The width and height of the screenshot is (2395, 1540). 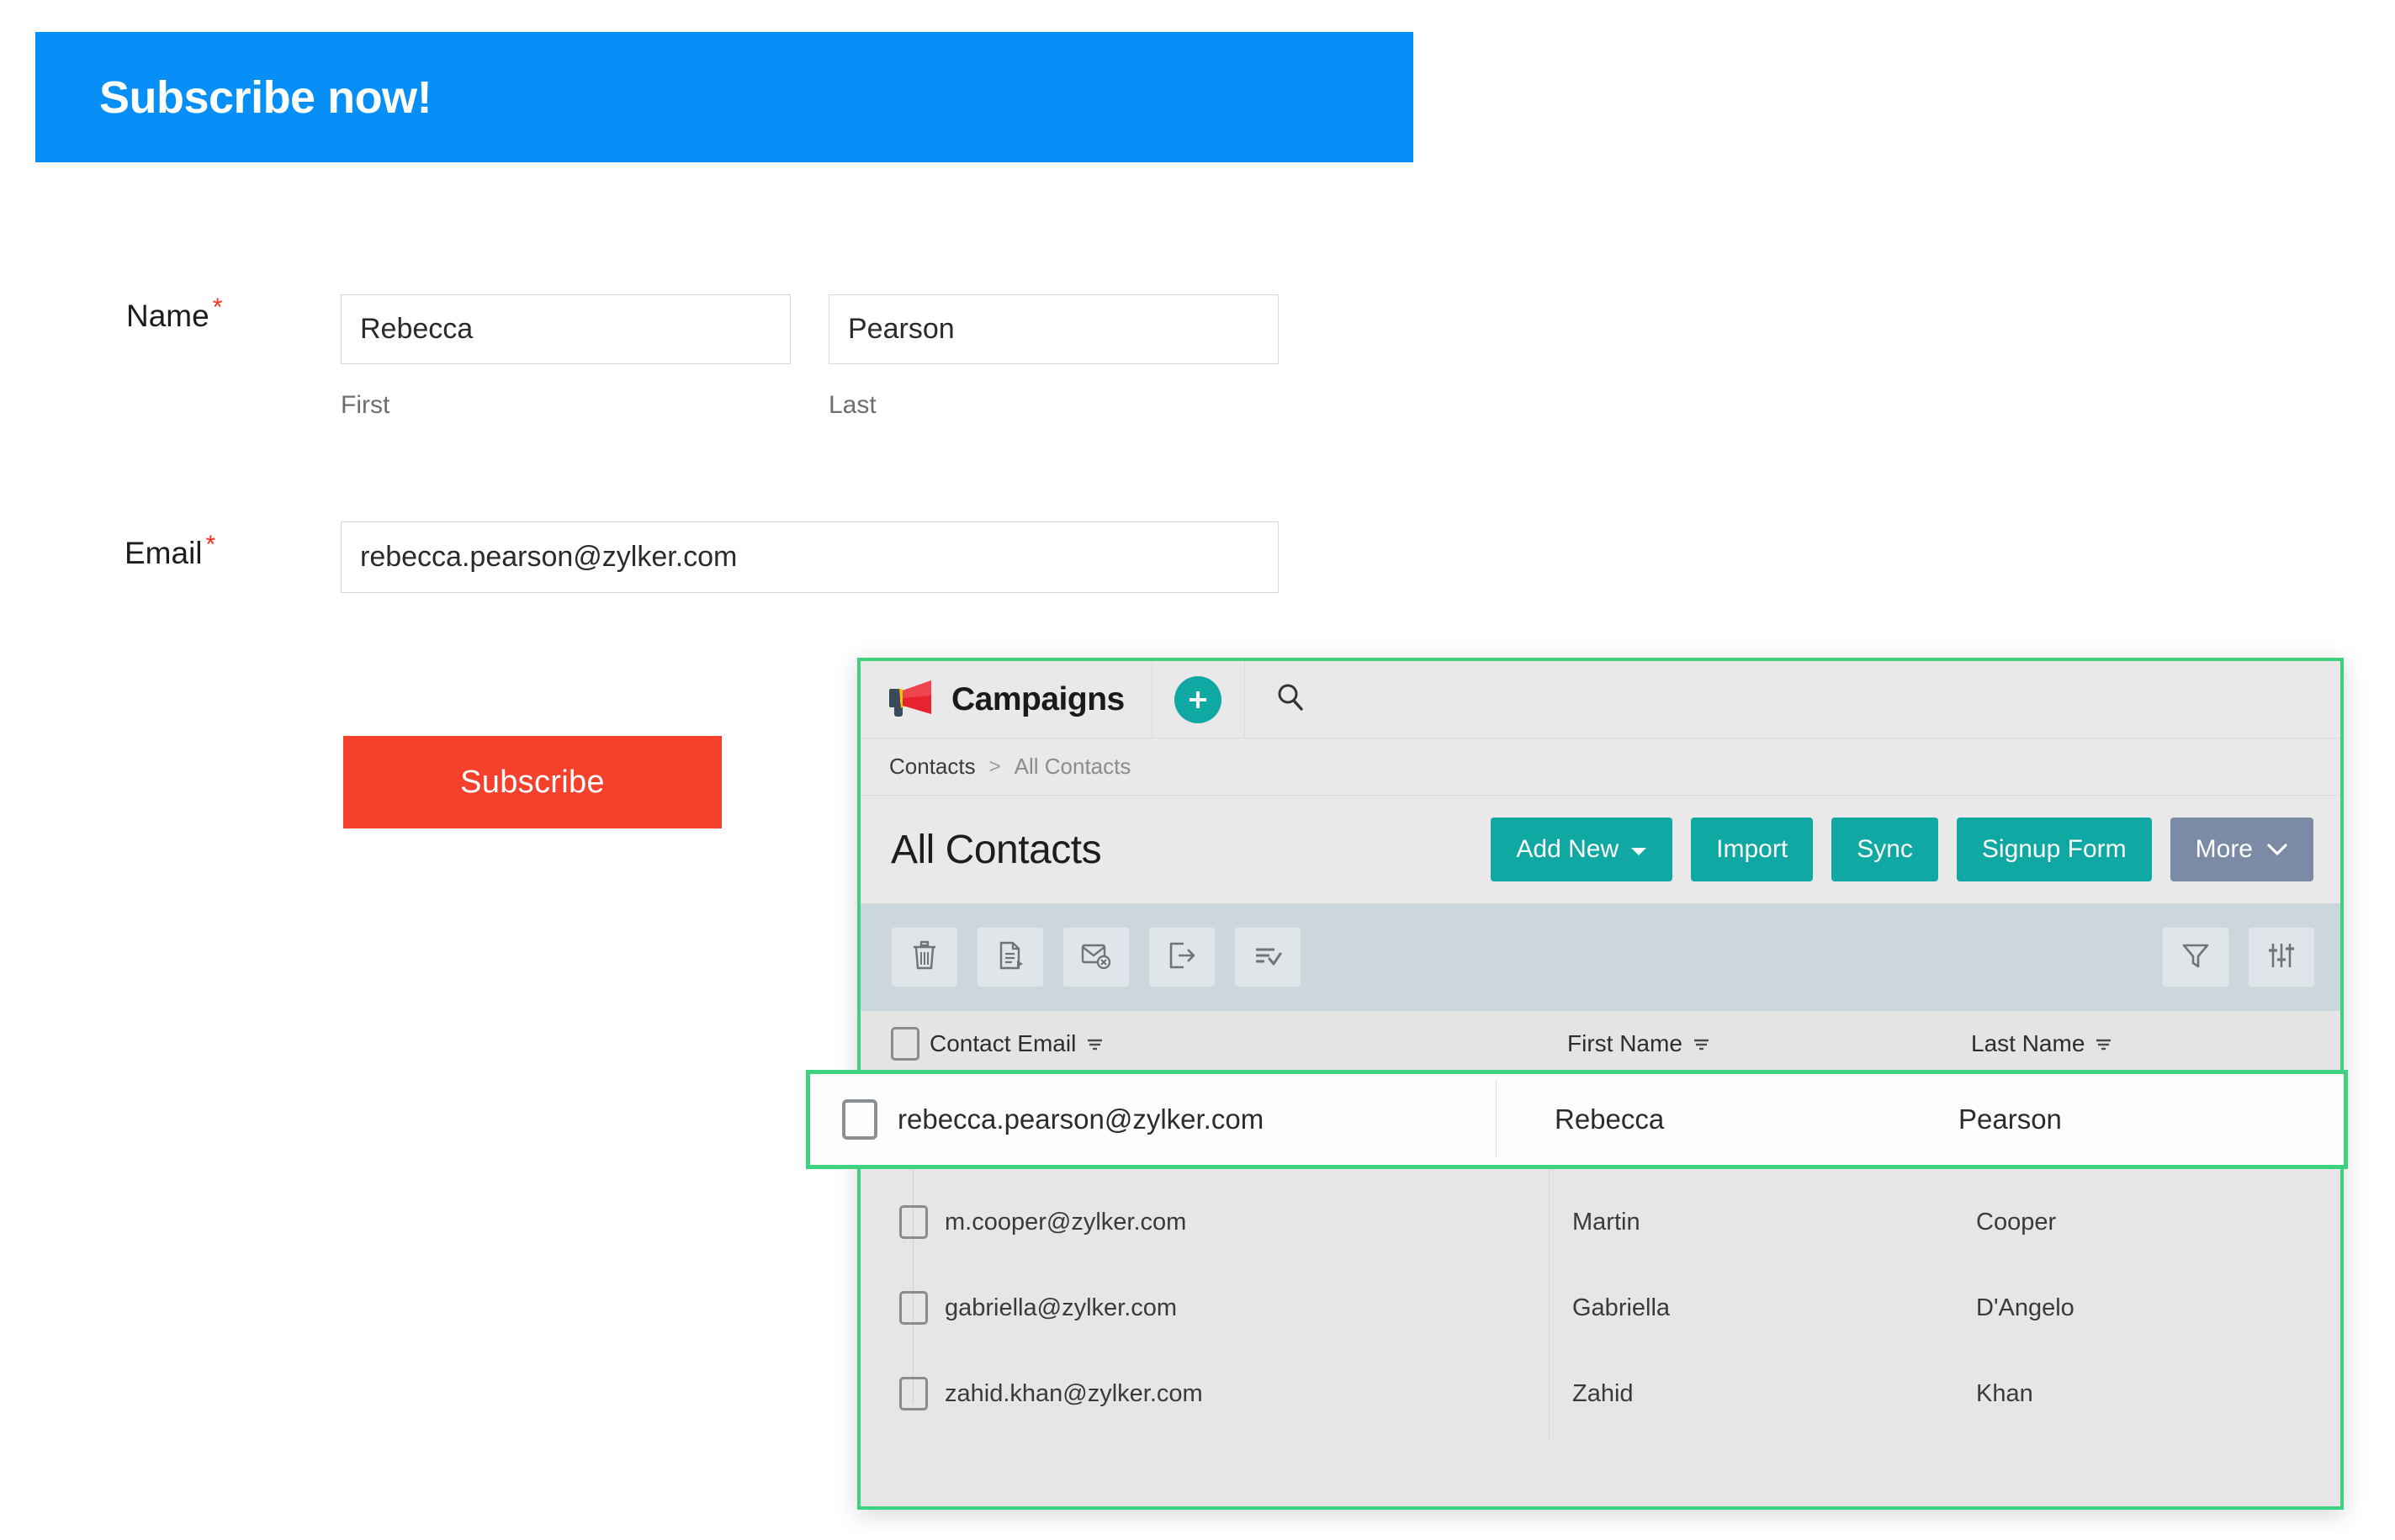 I want to click on column-header-first-name-label: First Name, so click(x=1625, y=1043).